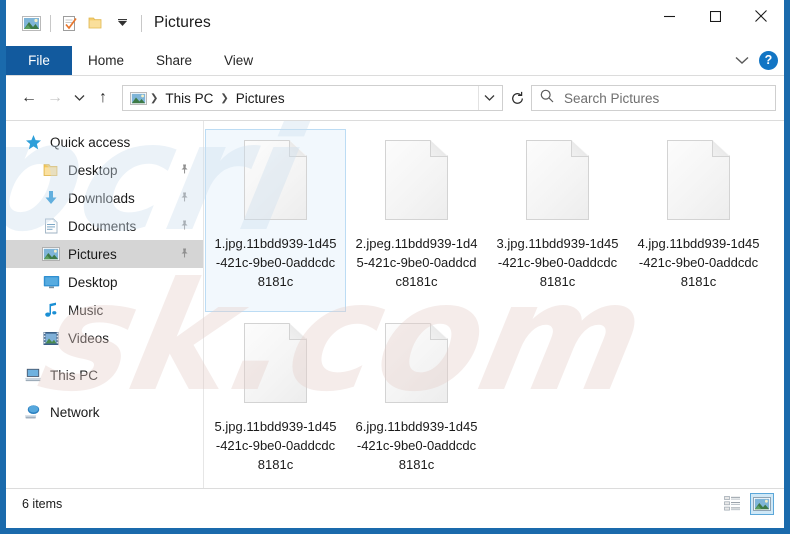 This screenshot has width=790, height=534. I want to click on recent-locations-button, so click(79, 98).